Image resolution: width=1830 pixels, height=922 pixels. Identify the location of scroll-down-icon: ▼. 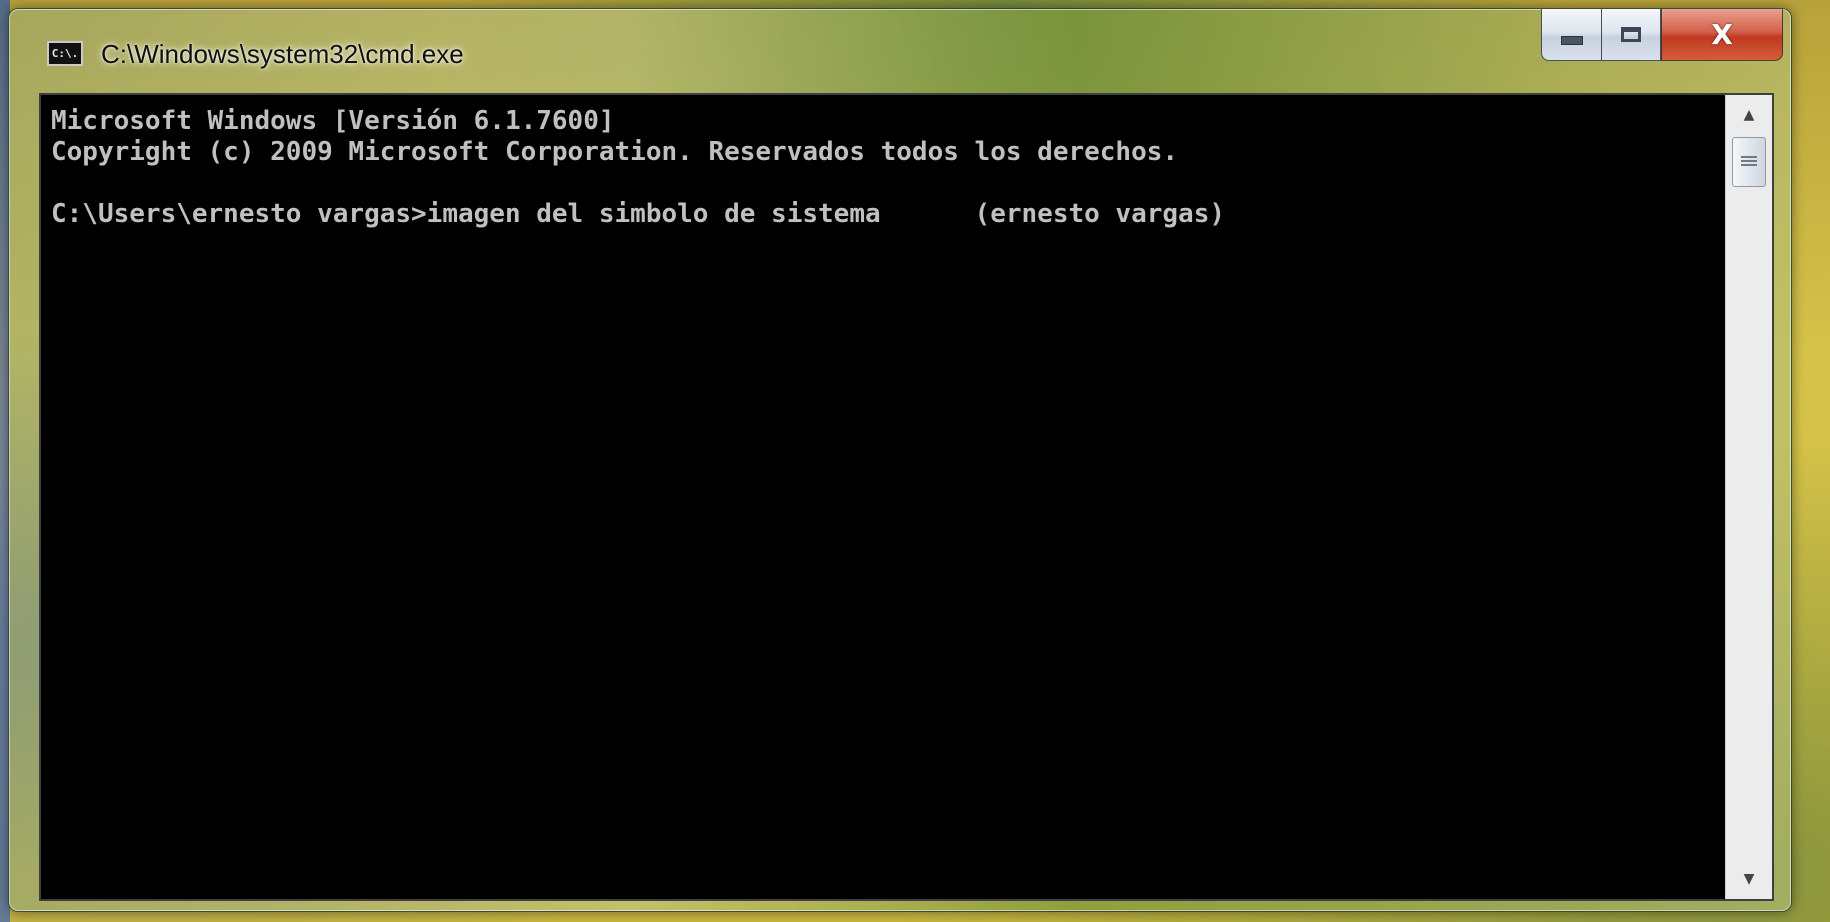
(1749, 879).